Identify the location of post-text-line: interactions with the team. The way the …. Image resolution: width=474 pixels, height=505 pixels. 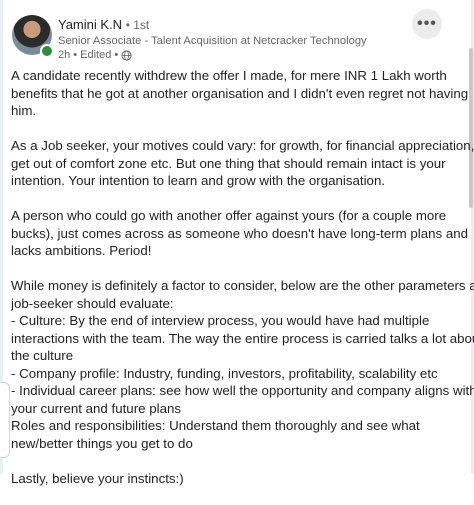
(242, 338).